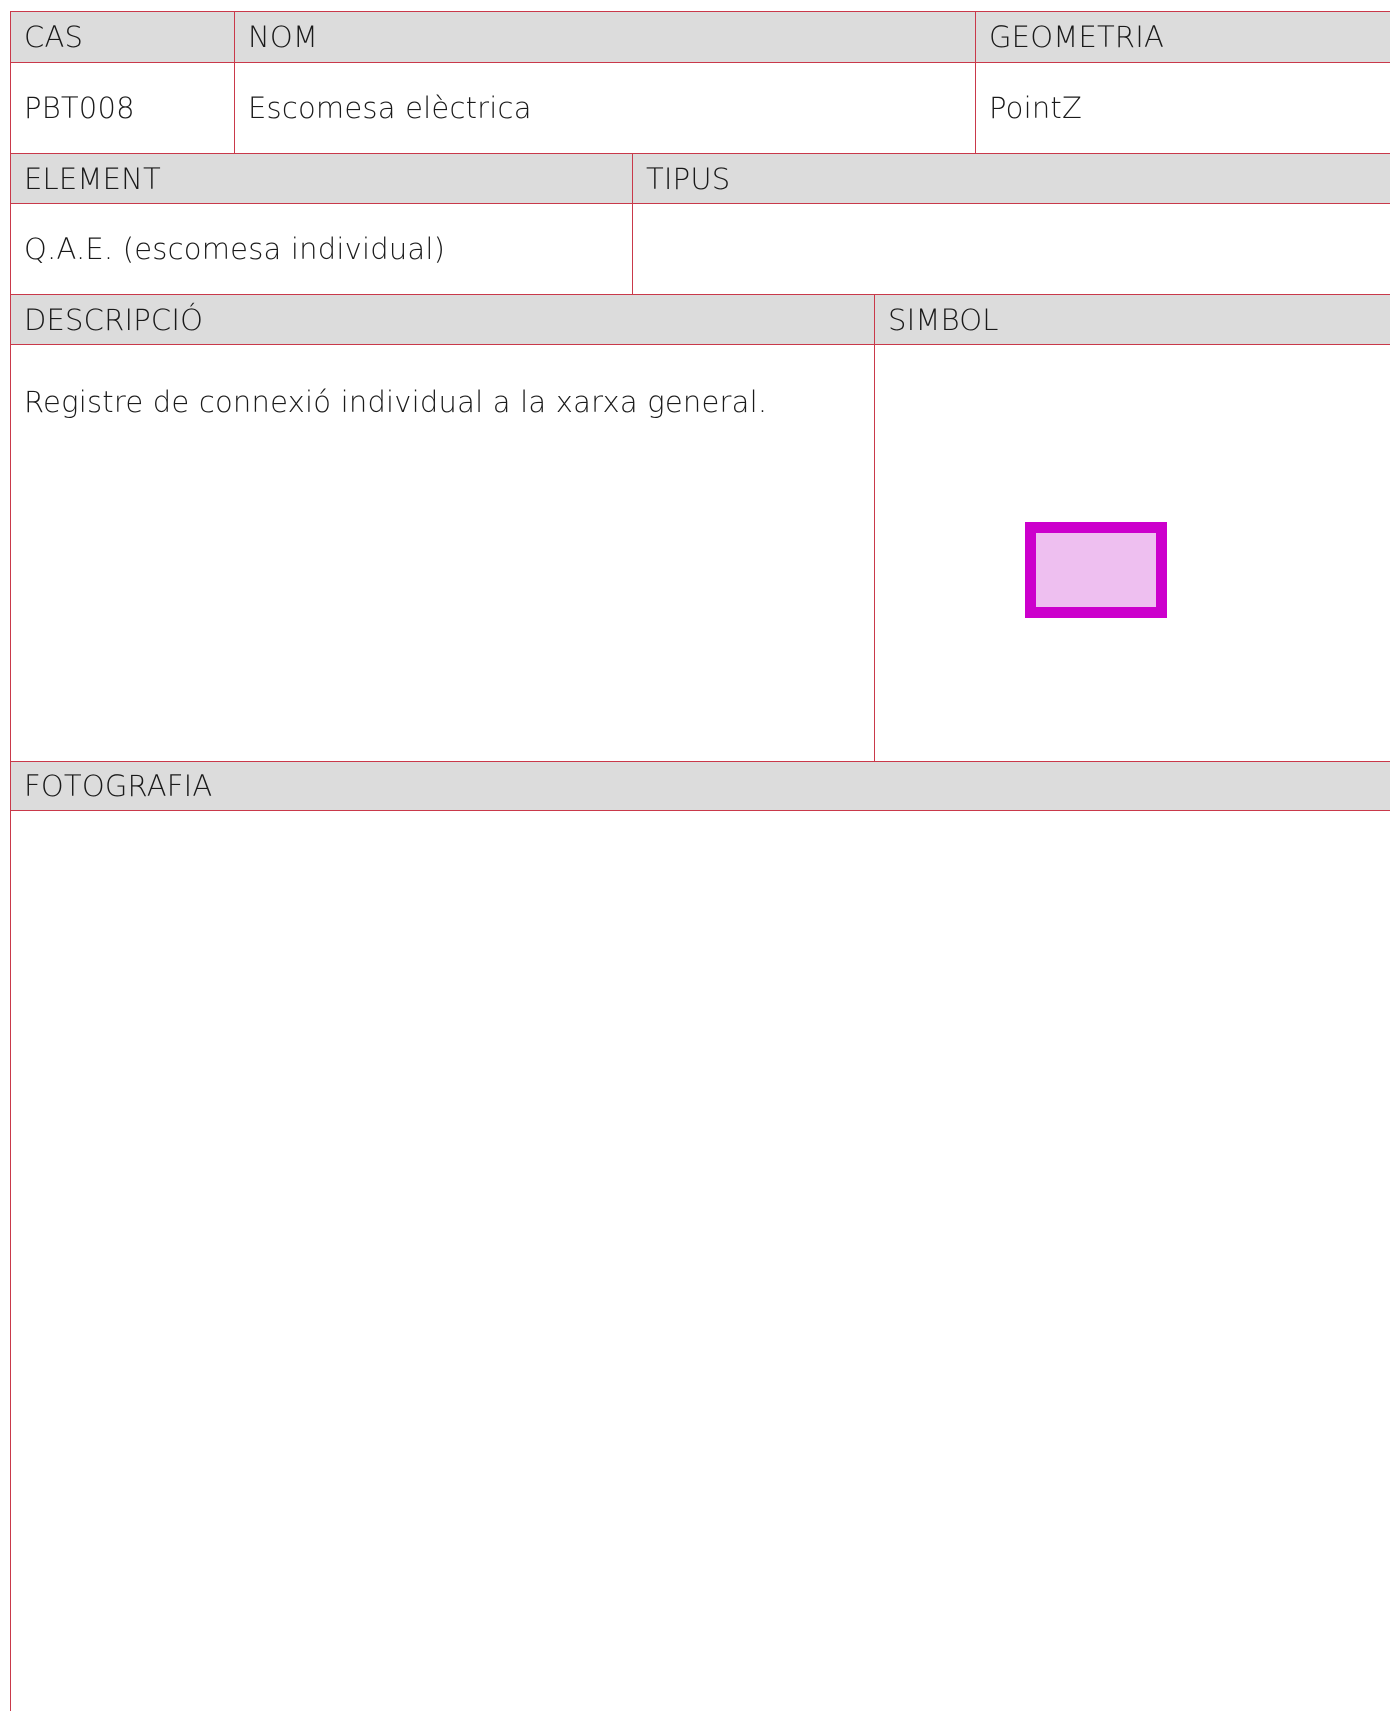 The height and width of the screenshot is (1711, 1390). Describe the element at coordinates (1011, 248) in the screenshot. I see `tipus-value` at that location.